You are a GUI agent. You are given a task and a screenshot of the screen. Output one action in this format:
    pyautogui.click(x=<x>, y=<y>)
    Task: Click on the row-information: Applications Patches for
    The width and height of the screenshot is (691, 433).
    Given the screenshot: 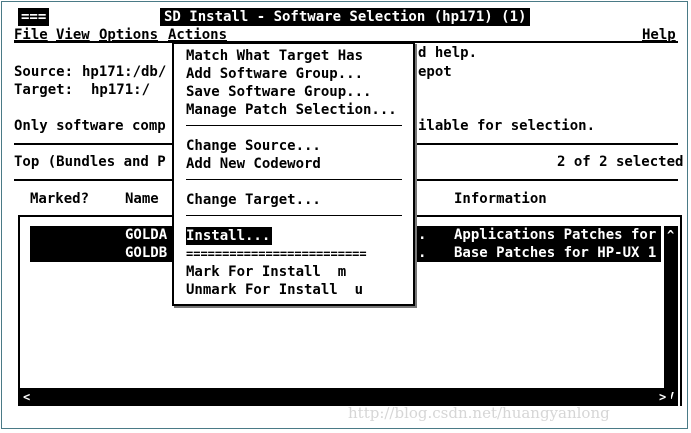 What is the action you would take?
    pyautogui.click(x=555, y=235)
    